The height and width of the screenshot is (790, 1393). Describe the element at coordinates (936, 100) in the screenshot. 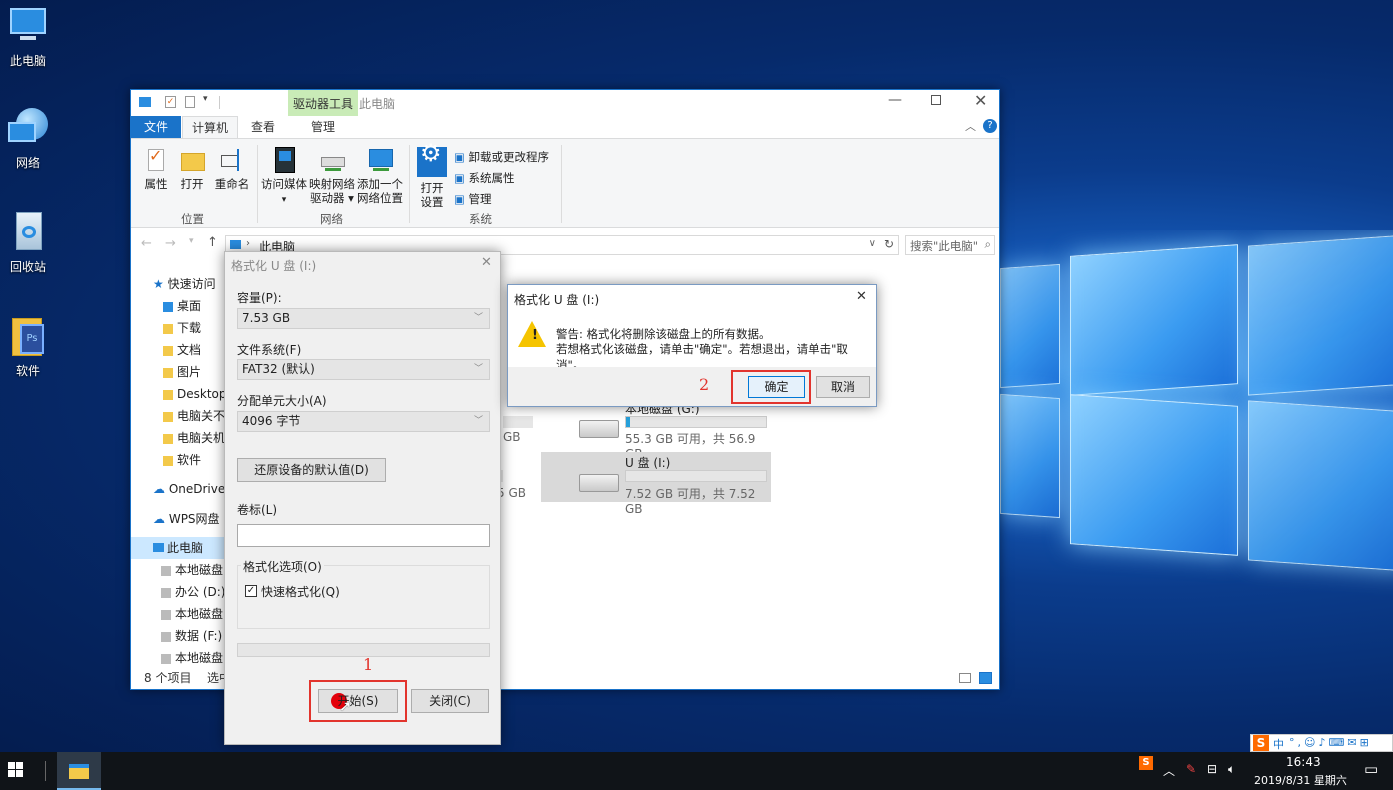

I see `maximize-button` at that location.